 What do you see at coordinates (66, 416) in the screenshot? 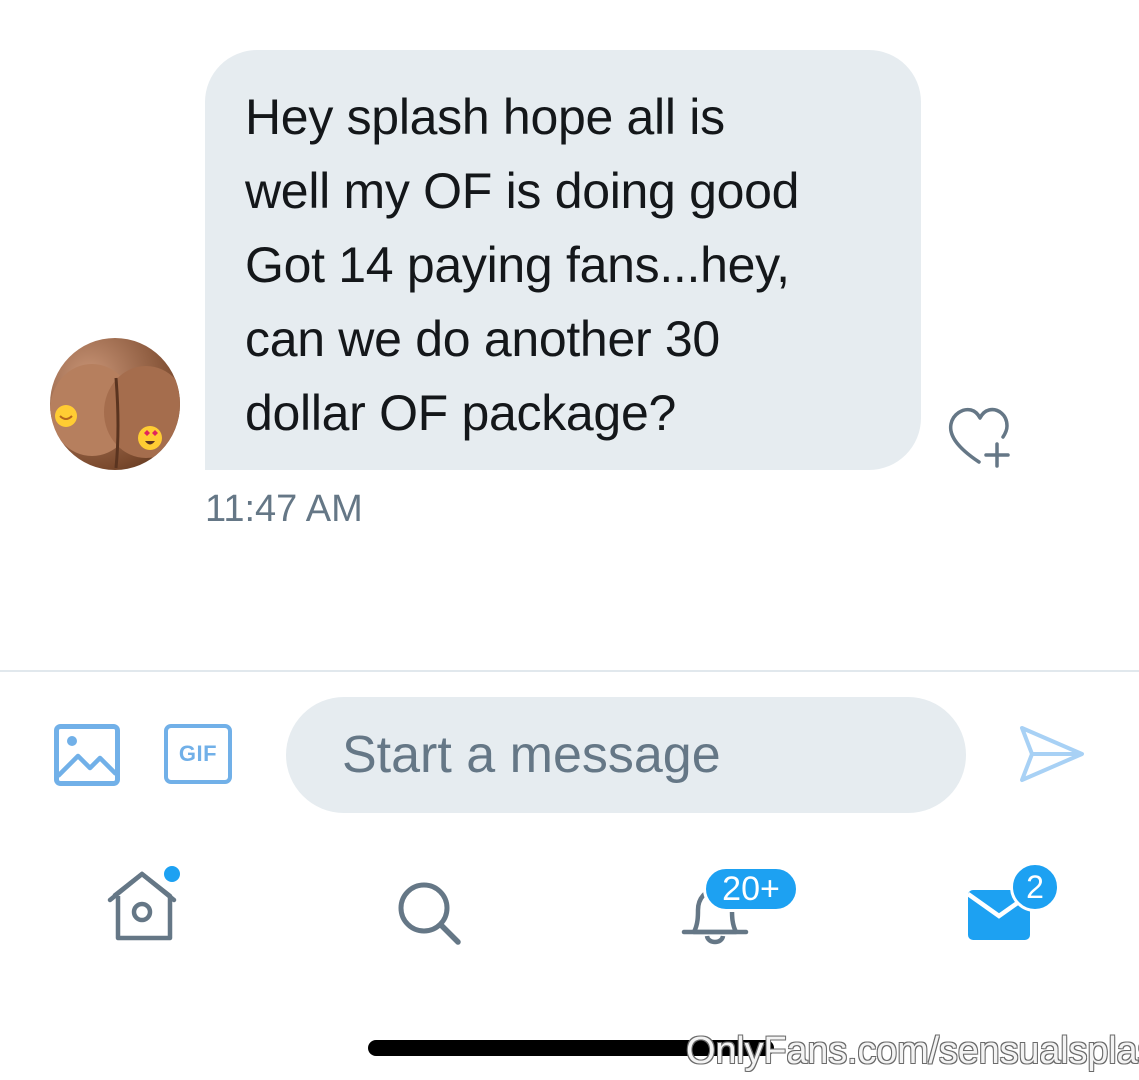
I see `smile-emoji-icon` at bounding box center [66, 416].